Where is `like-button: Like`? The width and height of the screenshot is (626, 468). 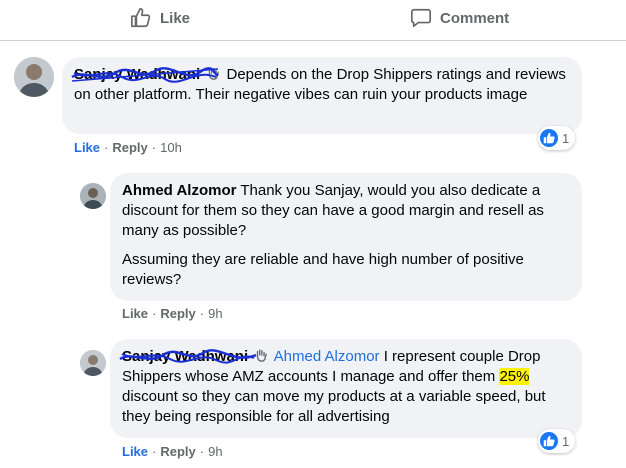
like-button: Like is located at coordinates (160, 18).